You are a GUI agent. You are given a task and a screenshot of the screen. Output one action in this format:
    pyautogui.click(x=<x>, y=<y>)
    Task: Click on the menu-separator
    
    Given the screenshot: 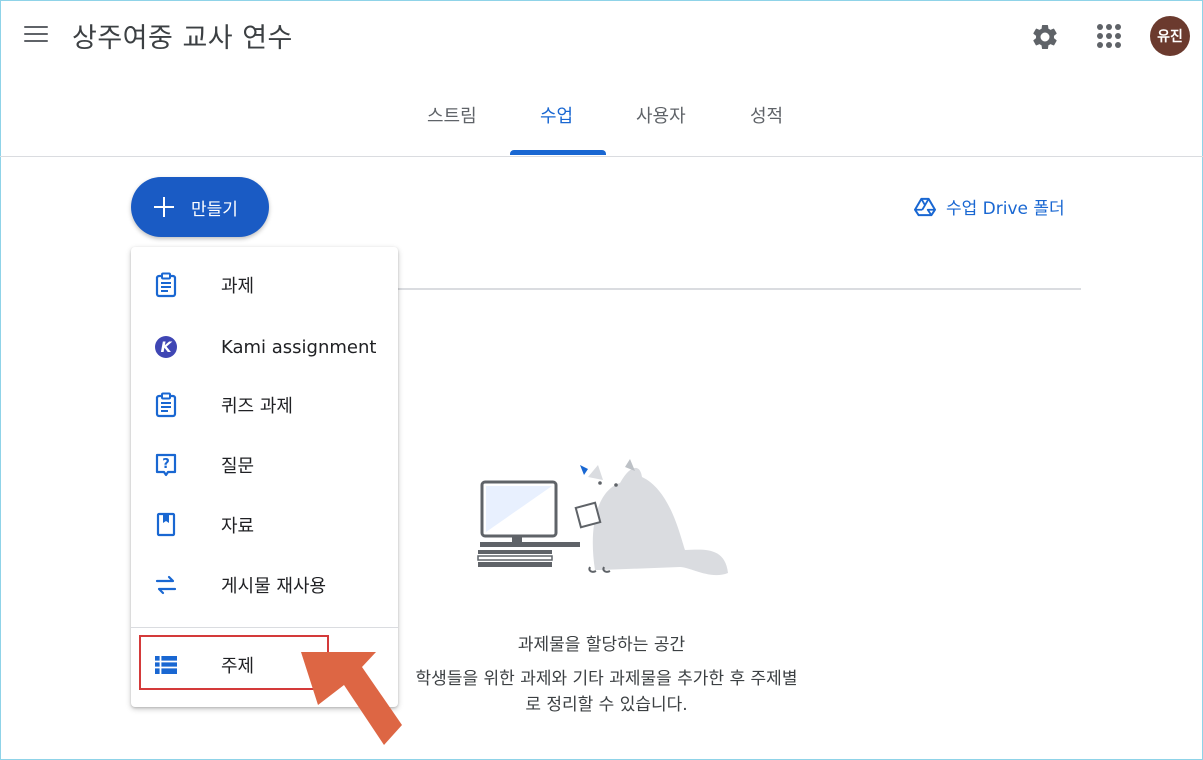 What is the action you would take?
    pyautogui.click(x=264, y=627)
    